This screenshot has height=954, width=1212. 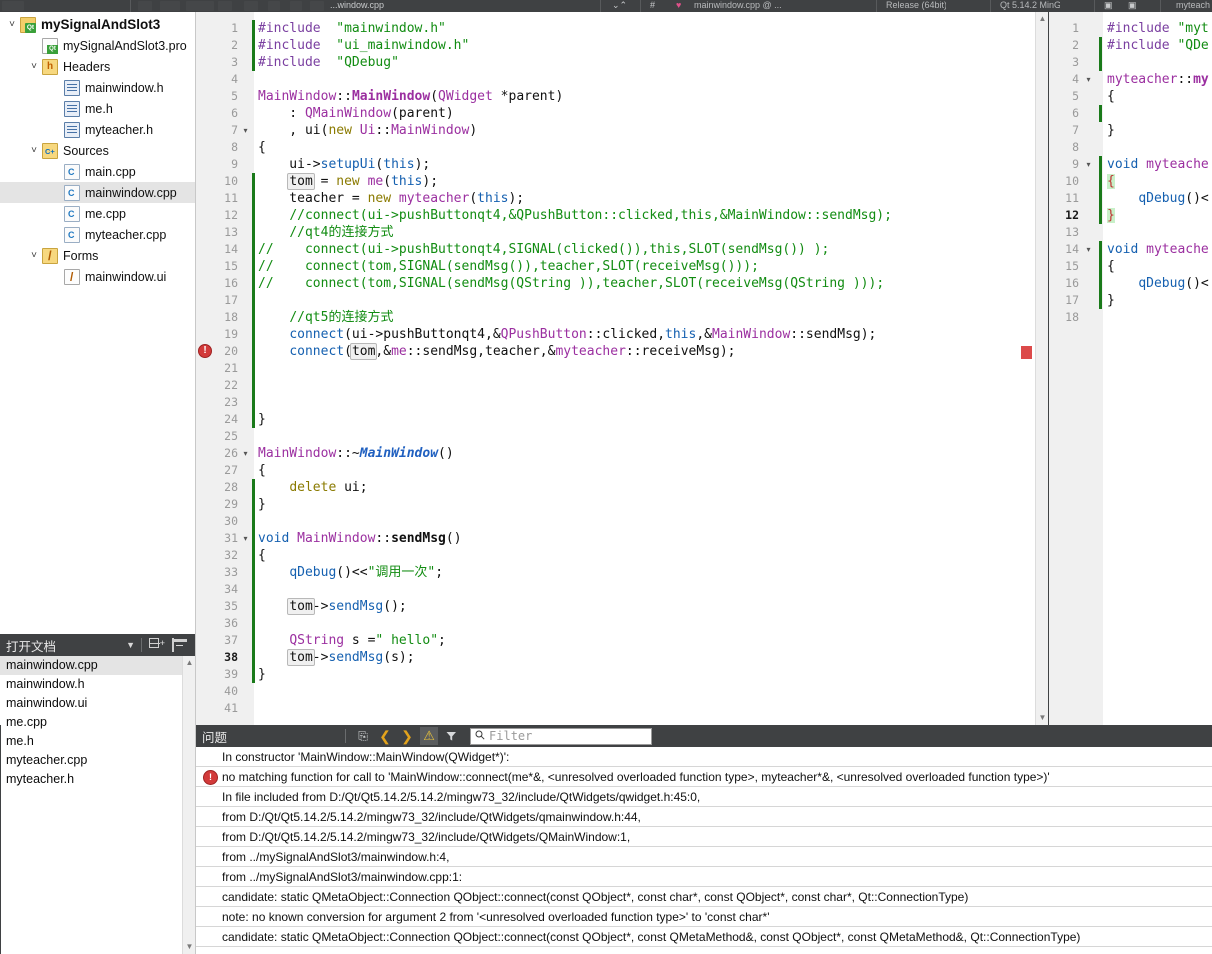 What do you see at coordinates (352, 640) in the screenshot?
I see `code-line: QString s =" hello";` at bounding box center [352, 640].